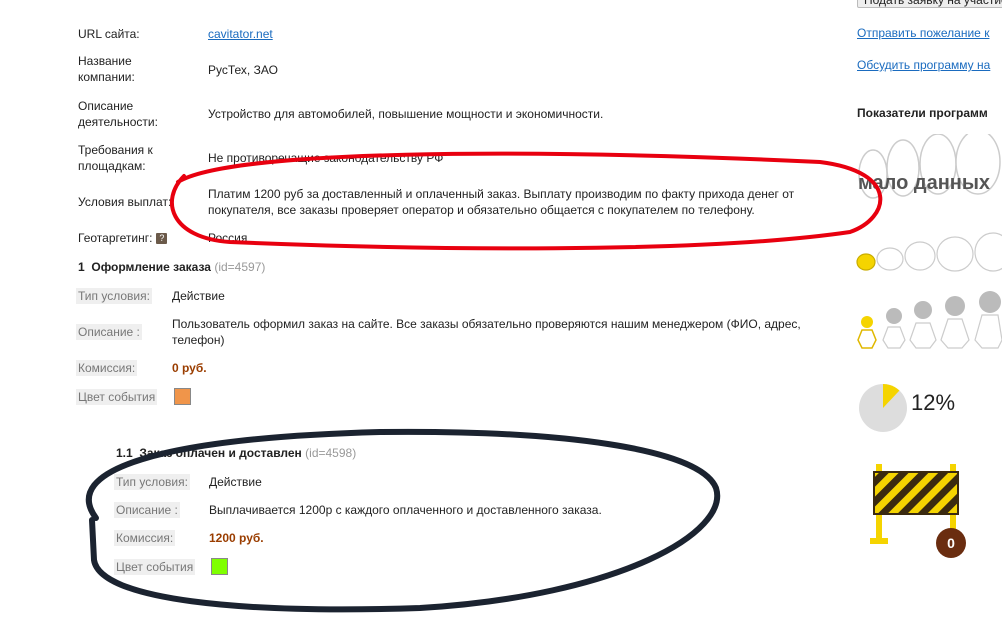 The image size is (1002, 631). What do you see at coordinates (240, 267) in the screenshot?
I see `condition-id: (id=4597)` at bounding box center [240, 267].